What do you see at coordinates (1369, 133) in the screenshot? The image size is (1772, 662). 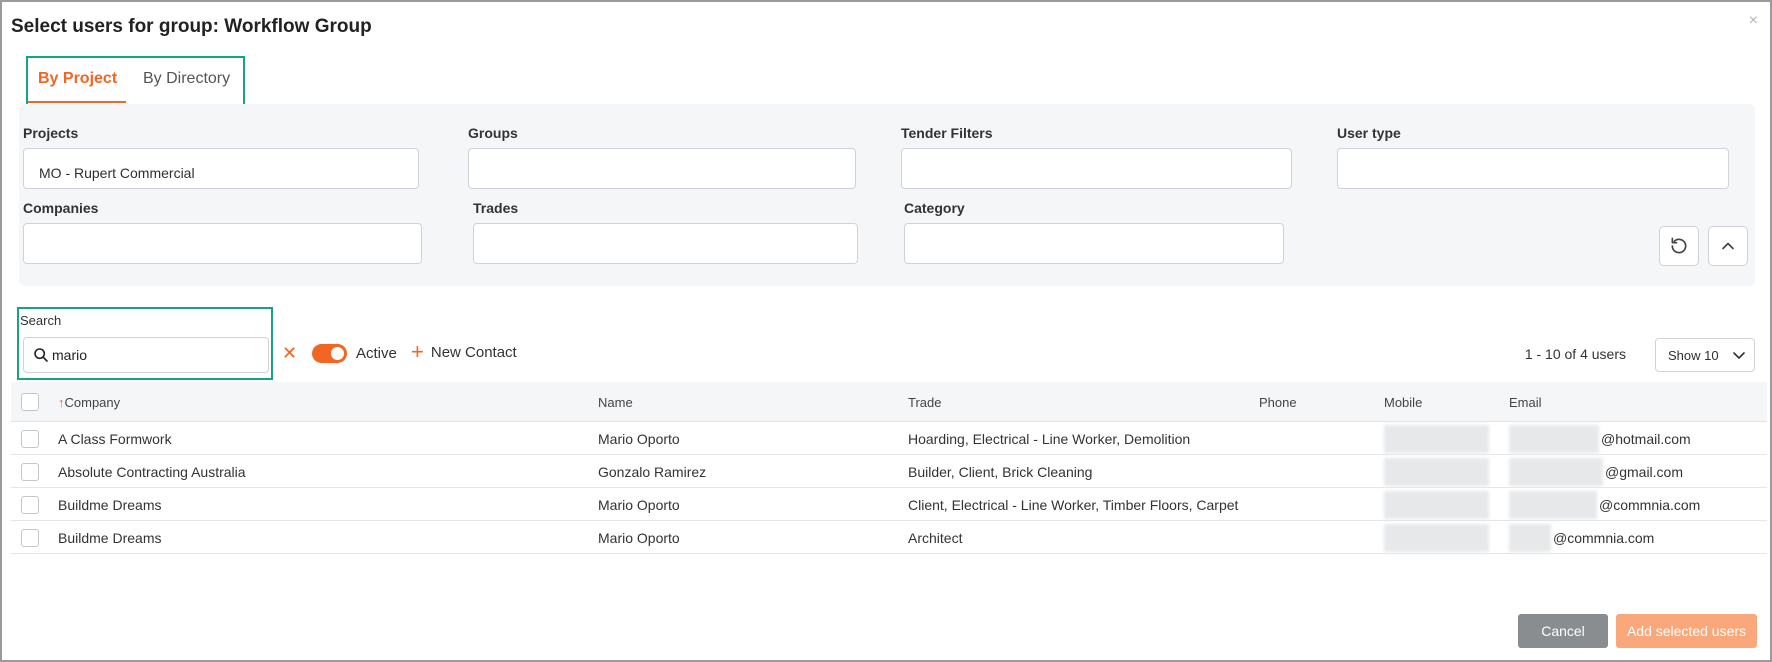 I see `user-type-label: User type` at bounding box center [1369, 133].